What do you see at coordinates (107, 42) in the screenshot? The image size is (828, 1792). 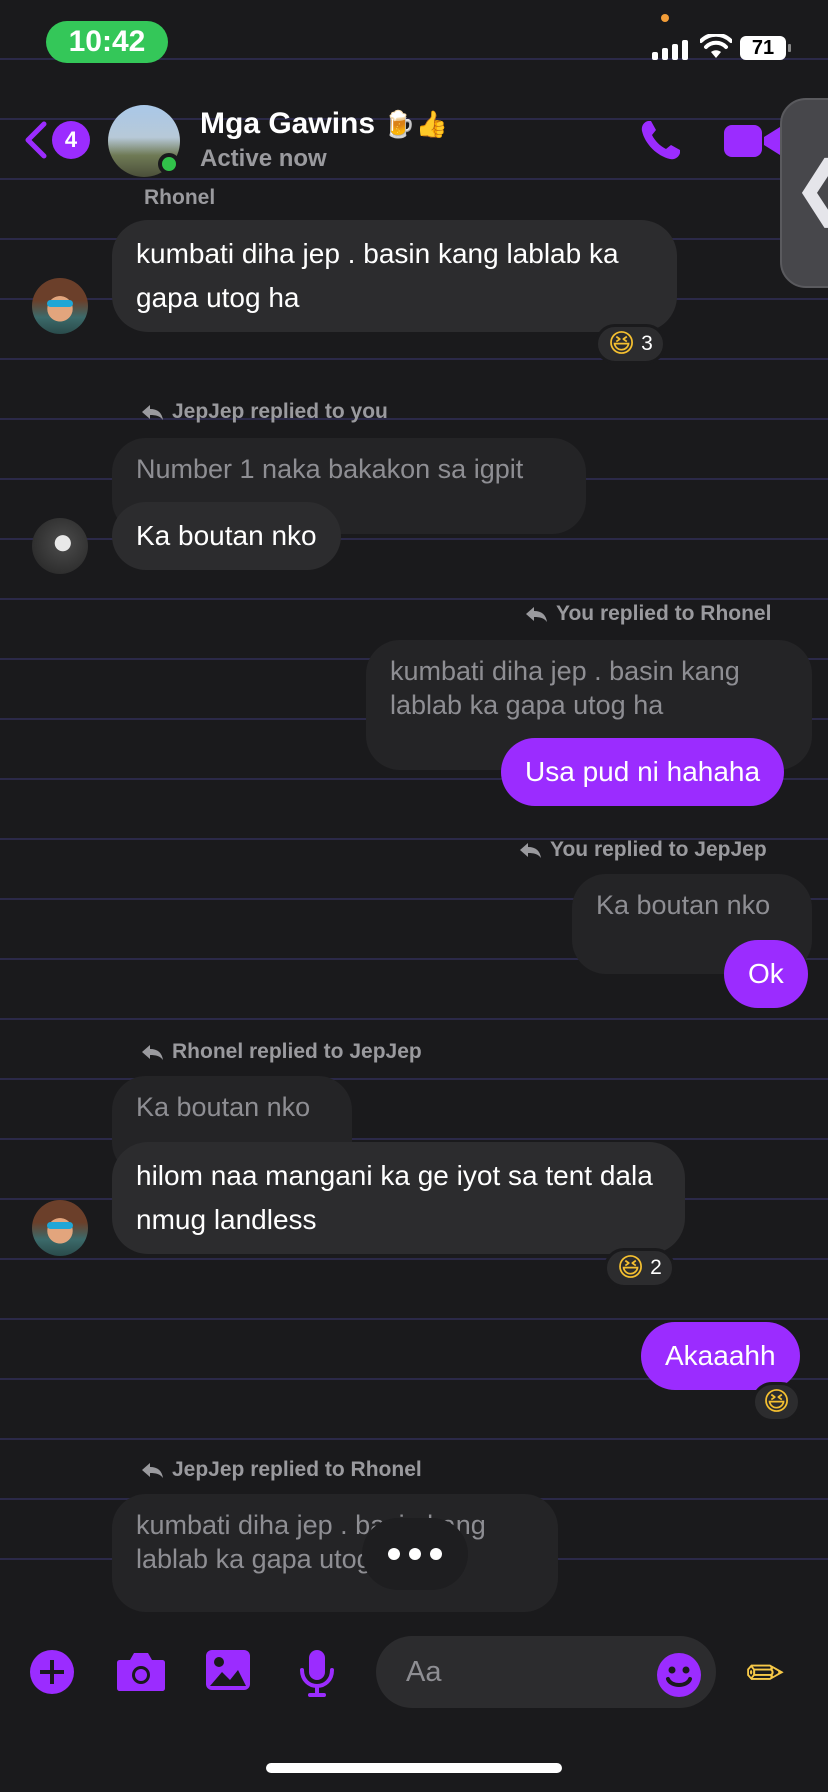 I see `status-time: 10:42` at bounding box center [107, 42].